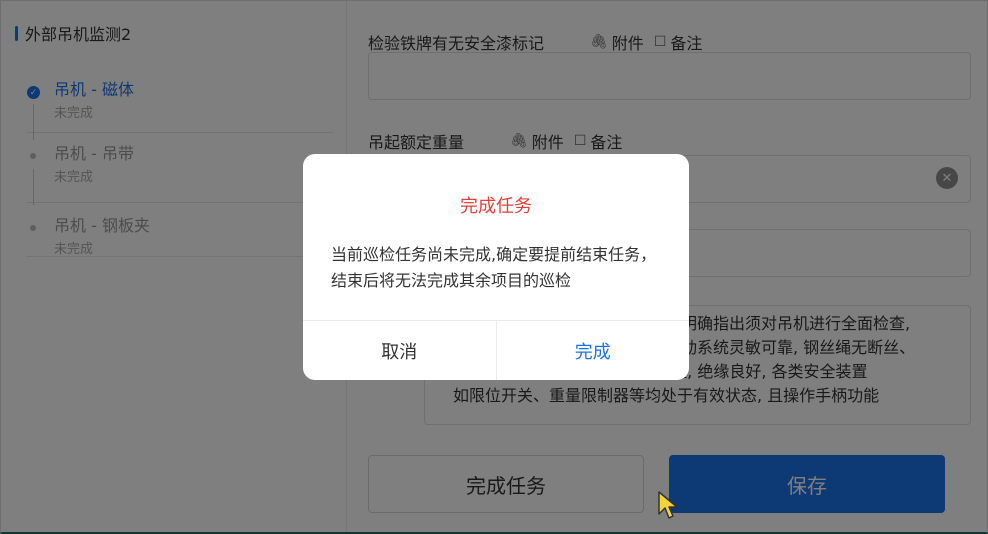  I want to click on confirm-button: 完成, so click(593, 350).